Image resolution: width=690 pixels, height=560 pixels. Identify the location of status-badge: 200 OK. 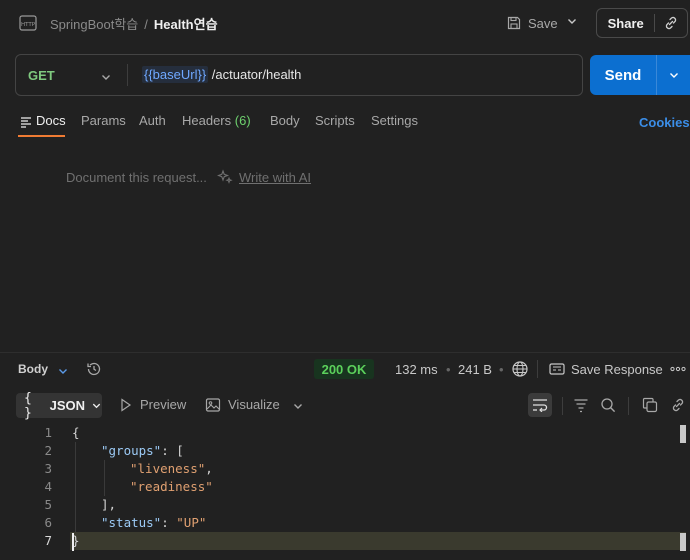
(344, 369).